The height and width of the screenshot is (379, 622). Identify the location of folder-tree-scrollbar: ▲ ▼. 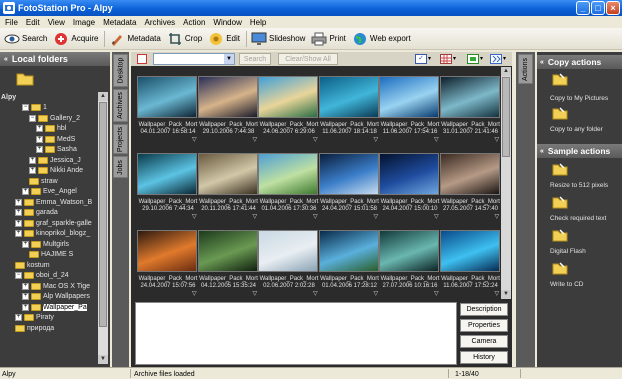
(103, 228).